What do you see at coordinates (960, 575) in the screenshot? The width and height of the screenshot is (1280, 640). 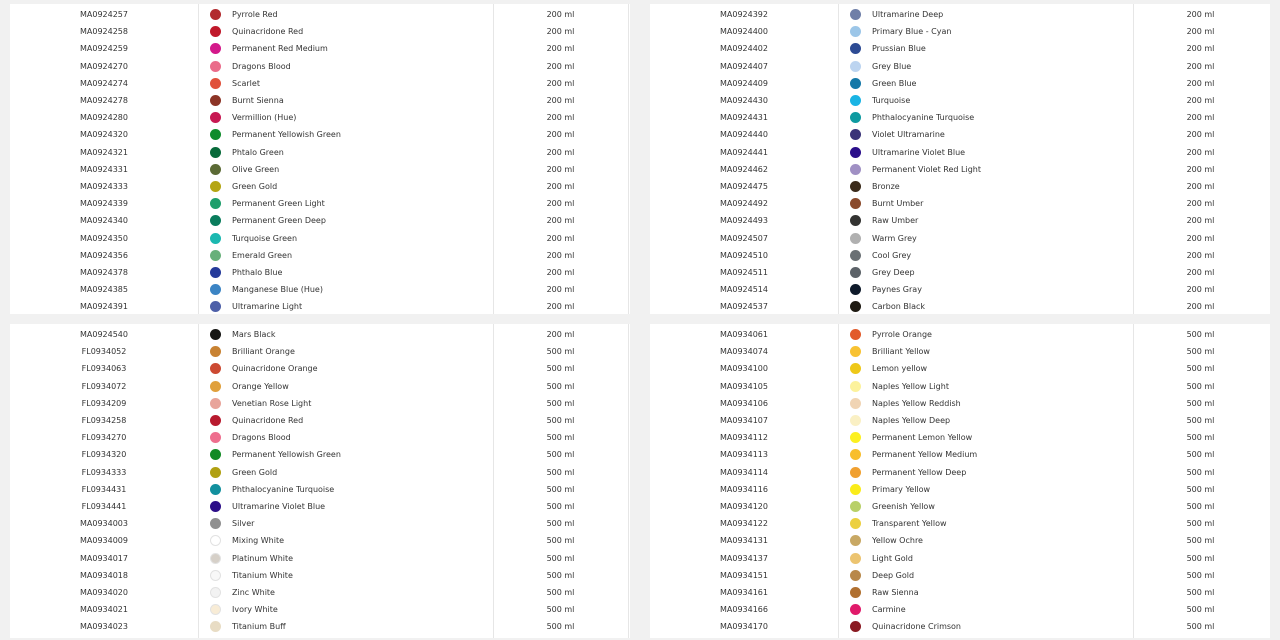 I see `table-row: MA0934151 Deep Gold 500 ml` at bounding box center [960, 575].